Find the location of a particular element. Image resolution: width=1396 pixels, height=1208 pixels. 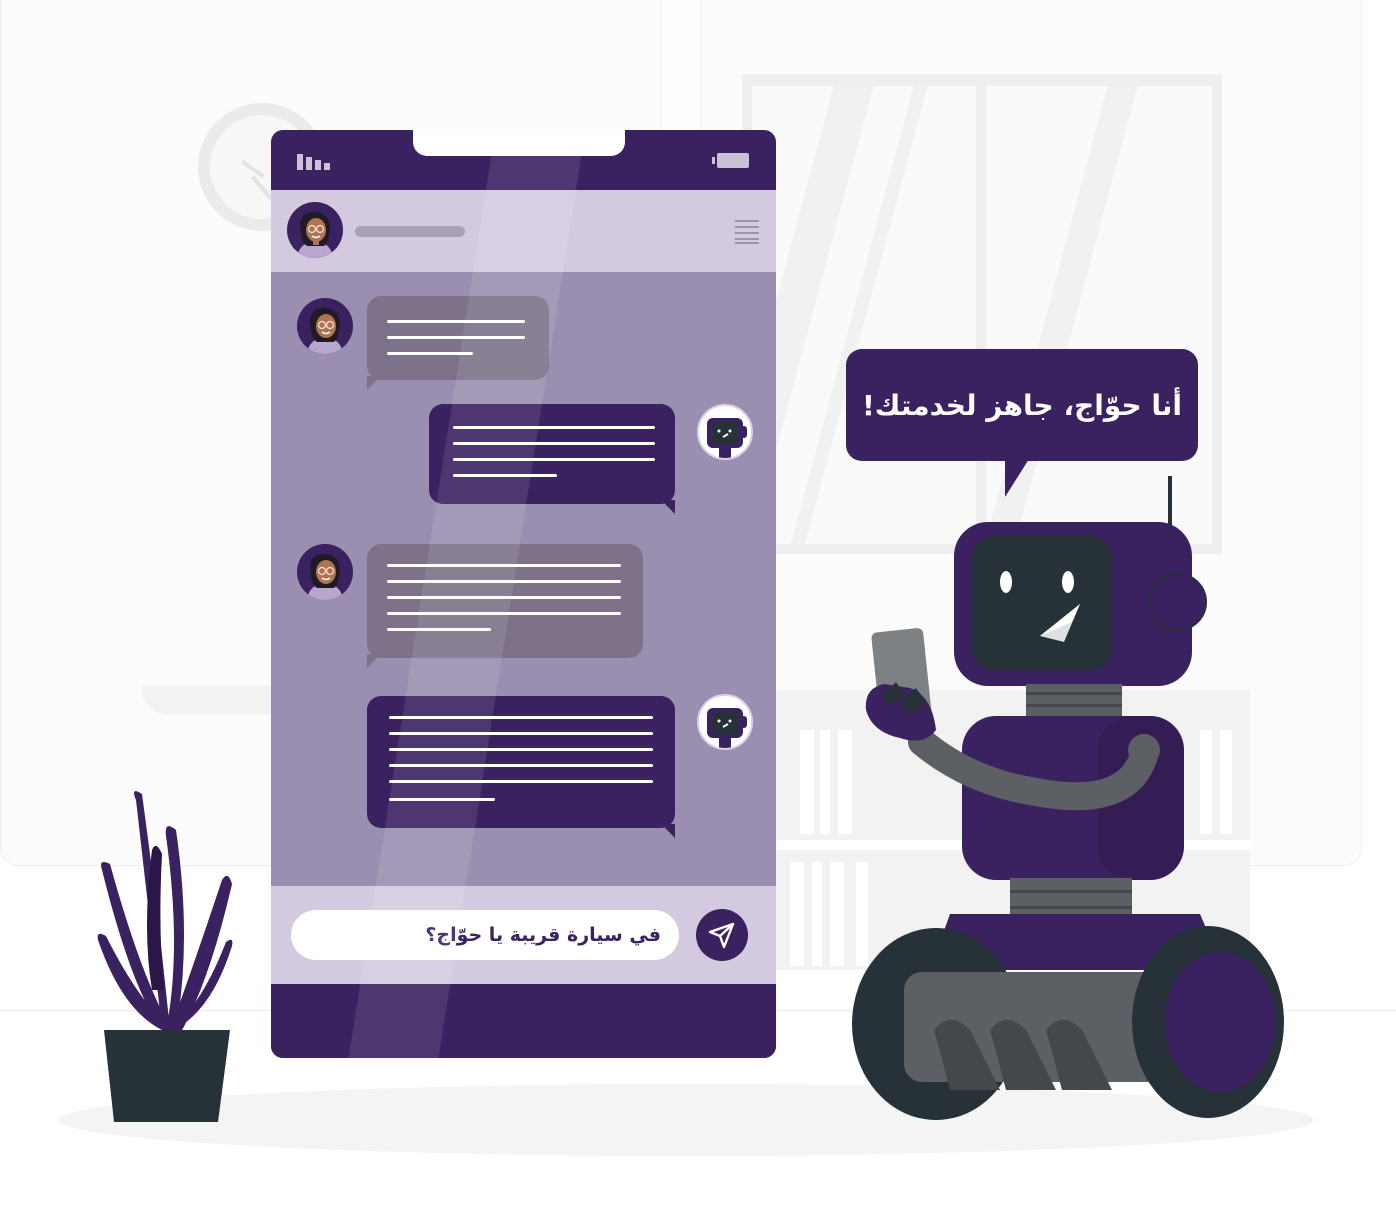

potted-plant is located at coordinates (165, 956).